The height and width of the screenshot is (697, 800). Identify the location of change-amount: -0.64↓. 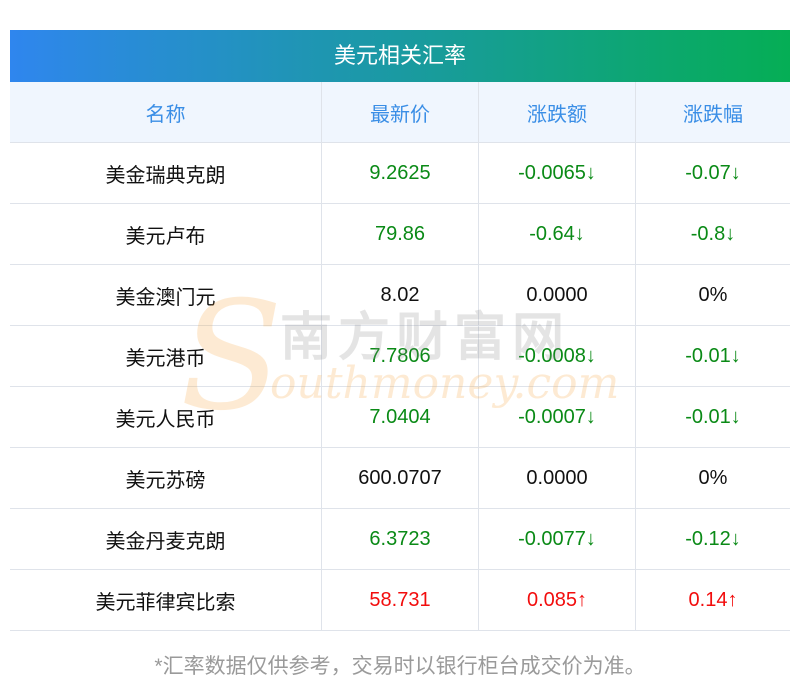
(557, 234).